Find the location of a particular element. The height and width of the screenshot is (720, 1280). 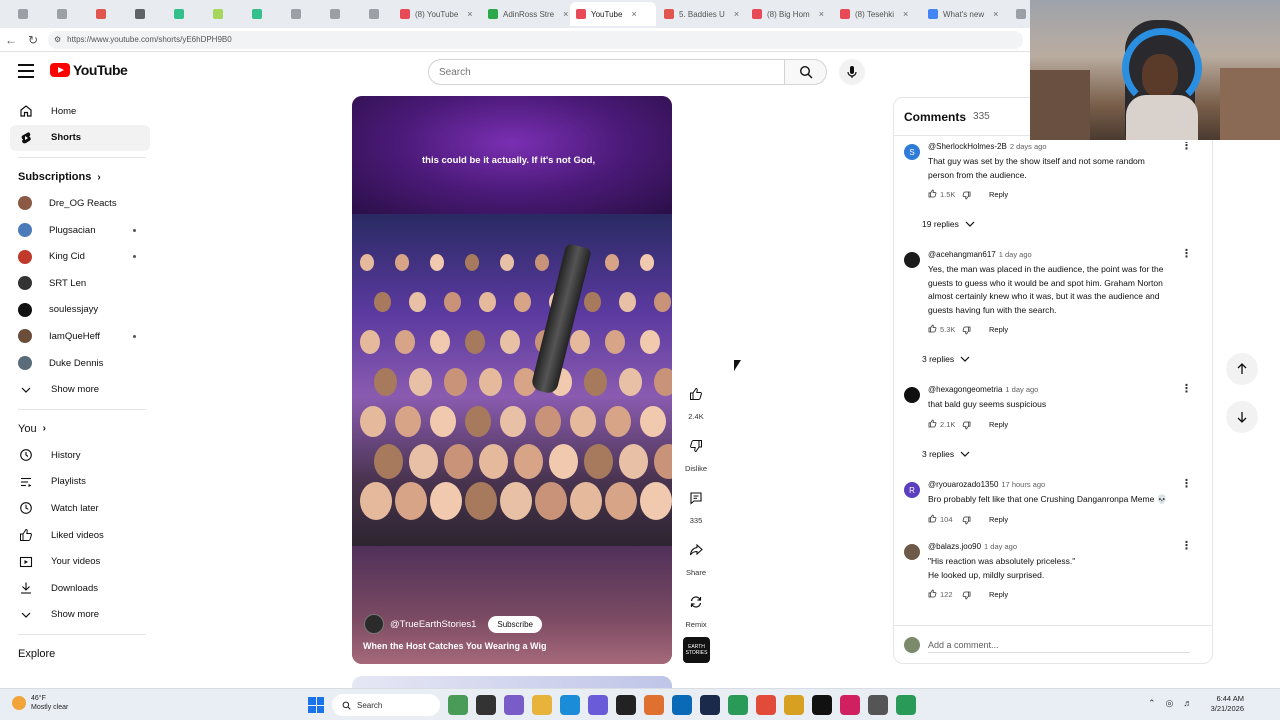

sidebar-item-history: History is located at coordinates (80, 455).